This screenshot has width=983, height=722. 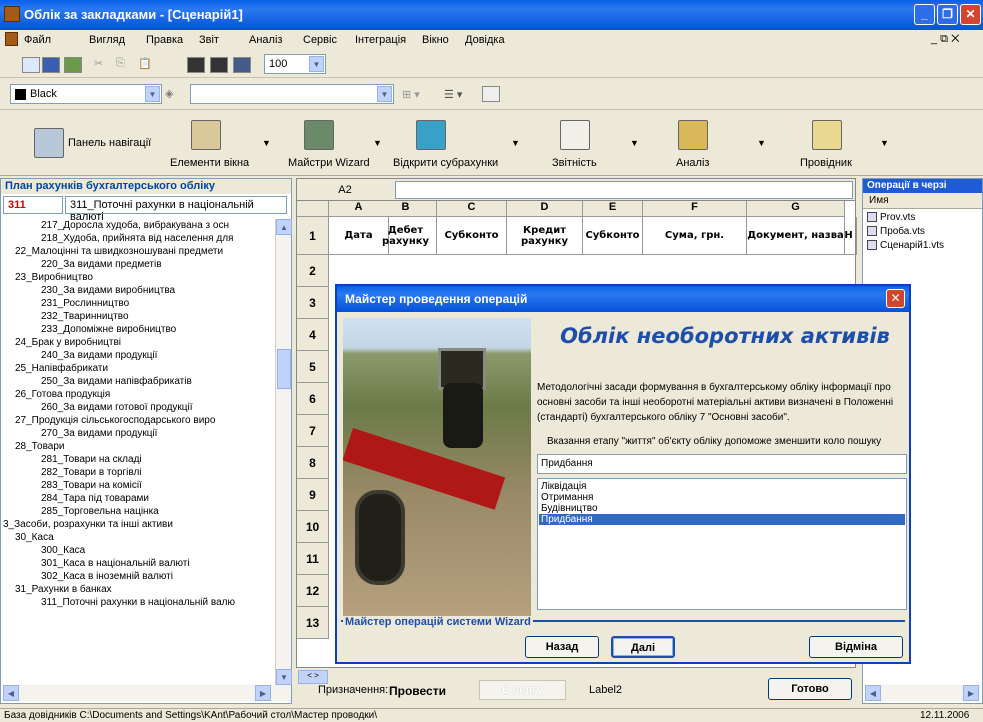 What do you see at coordinates (856, 647) in the screenshot?
I see `cancel-button: Відміна` at bounding box center [856, 647].